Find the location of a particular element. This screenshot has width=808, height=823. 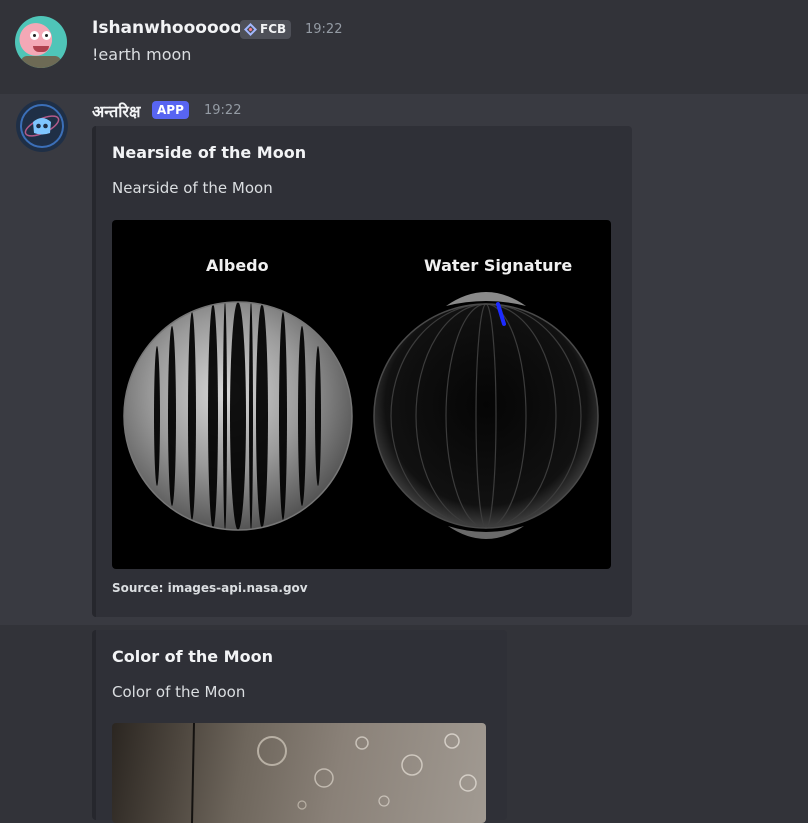

bot-logo-icon is located at coordinates (42, 126).